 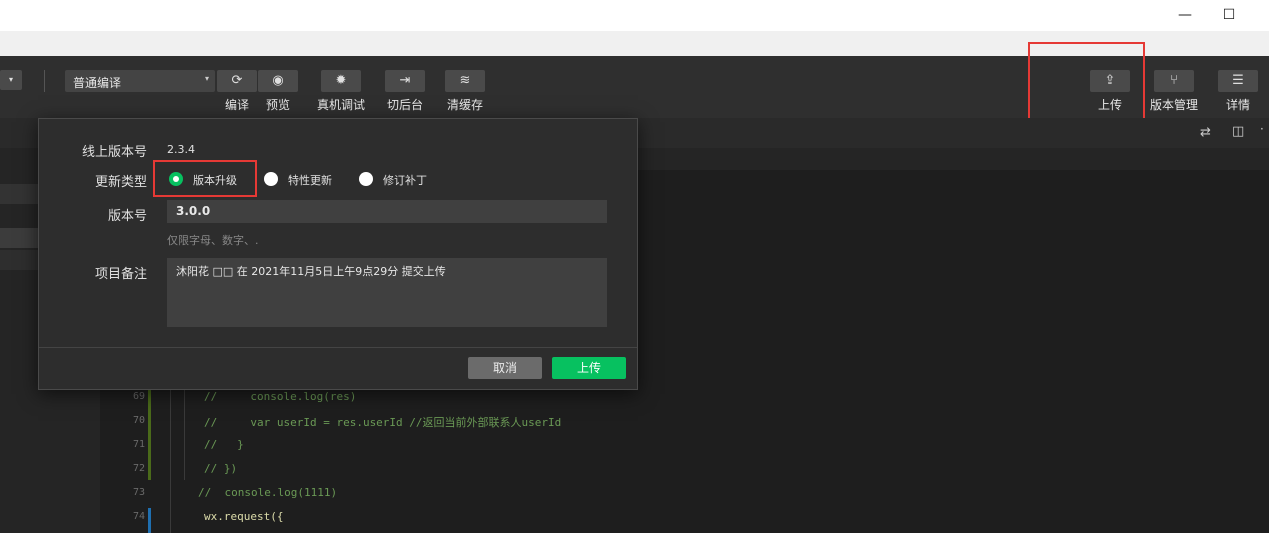 What do you see at coordinates (1205, 132) in the screenshot?
I see `compare-icon: ⇄` at bounding box center [1205, 132].